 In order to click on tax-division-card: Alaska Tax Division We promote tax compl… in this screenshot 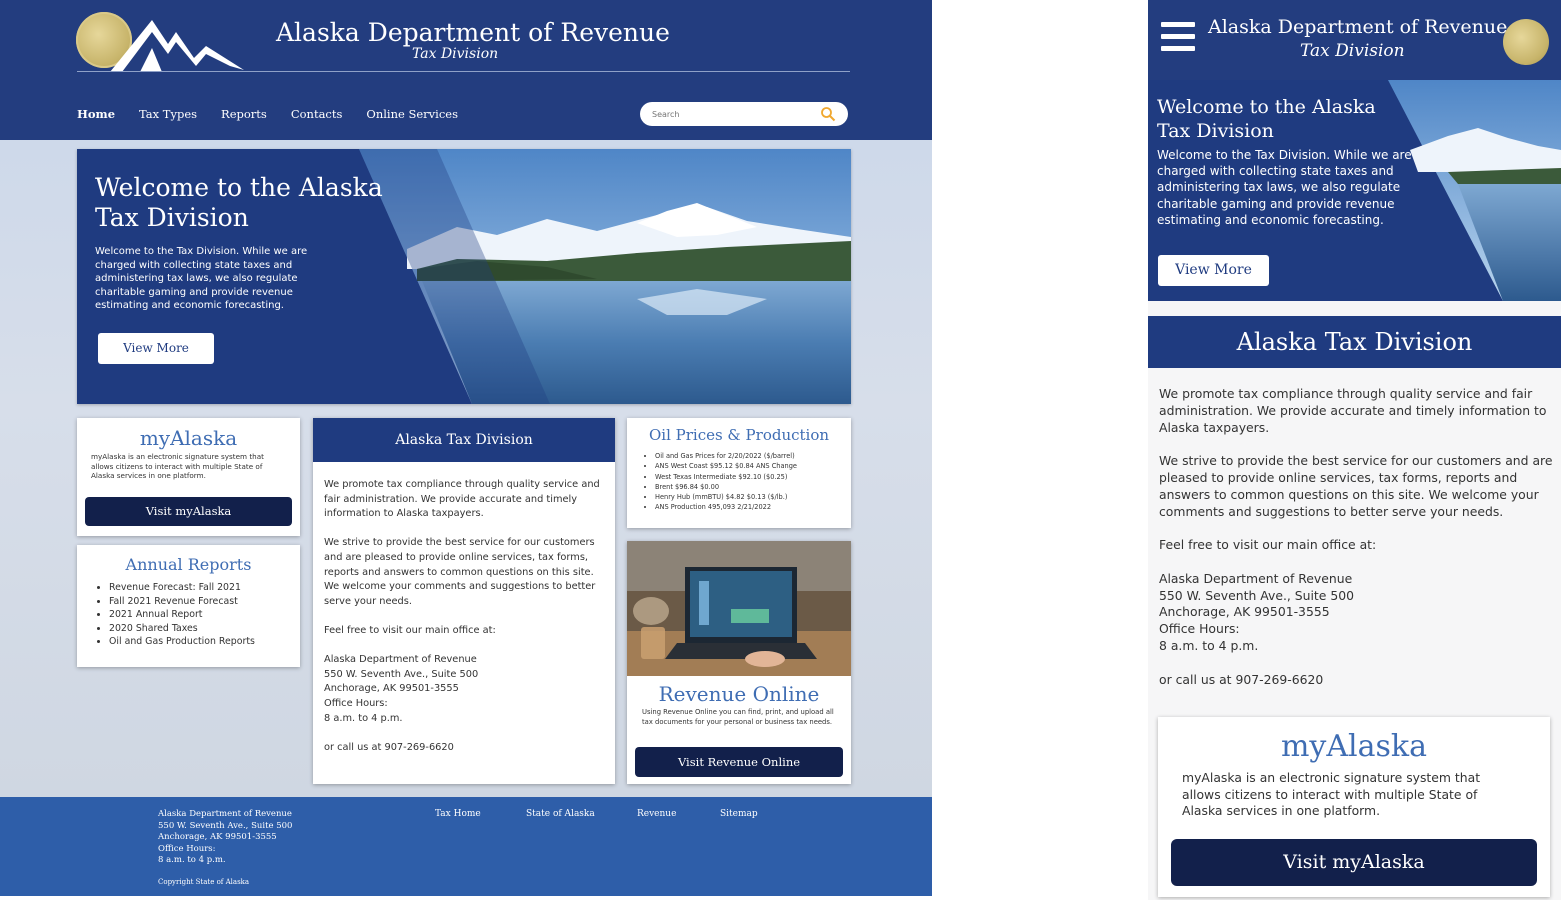, I will do `click(464, 601)`.